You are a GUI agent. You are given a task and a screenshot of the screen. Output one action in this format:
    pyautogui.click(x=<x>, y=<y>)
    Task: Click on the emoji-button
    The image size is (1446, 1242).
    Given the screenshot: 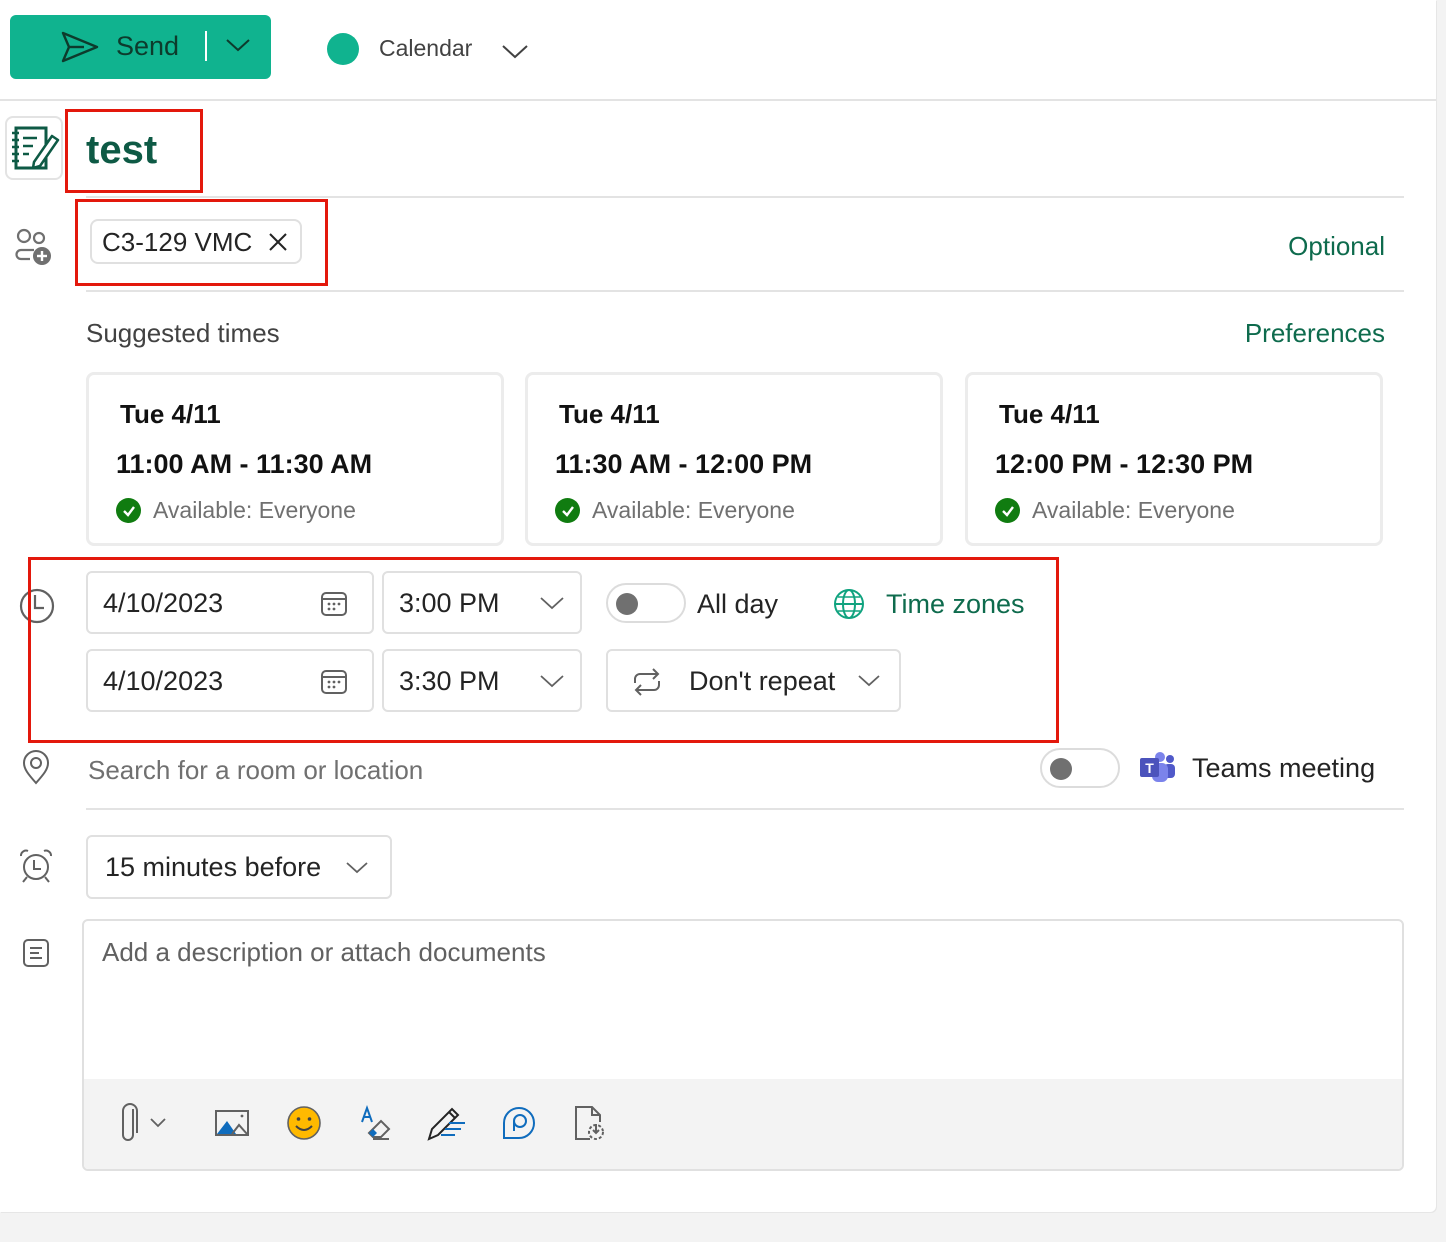 What is the action you would take?
    pyautogui.click(x=304, y=1123)
    